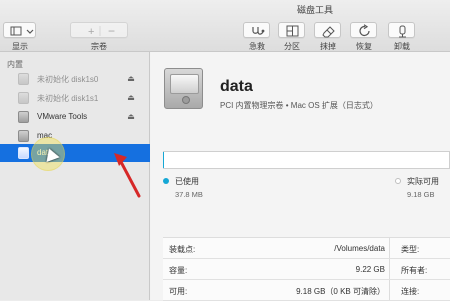  Describe the element at coordinates (328, 46) in the screenshot. I see `erase-label: 抹掉` at that location.